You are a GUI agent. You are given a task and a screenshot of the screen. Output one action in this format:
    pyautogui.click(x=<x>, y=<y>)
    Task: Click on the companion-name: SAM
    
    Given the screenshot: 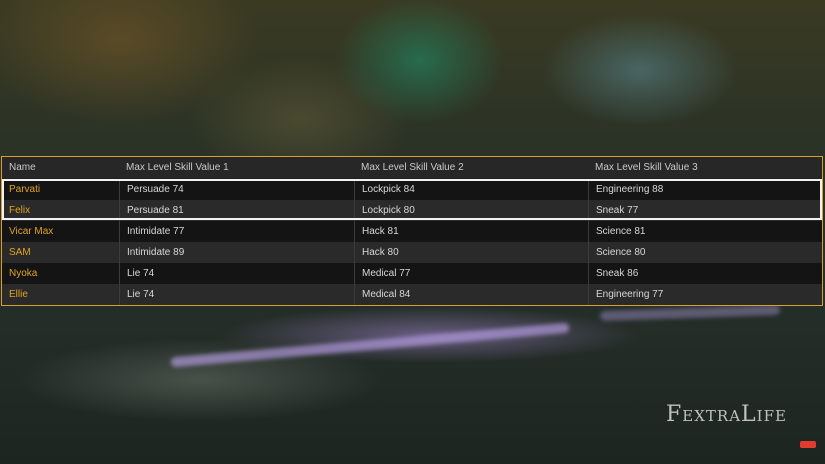 What is the action you would take?
    pyautogui.click(x=20, y=252)
    